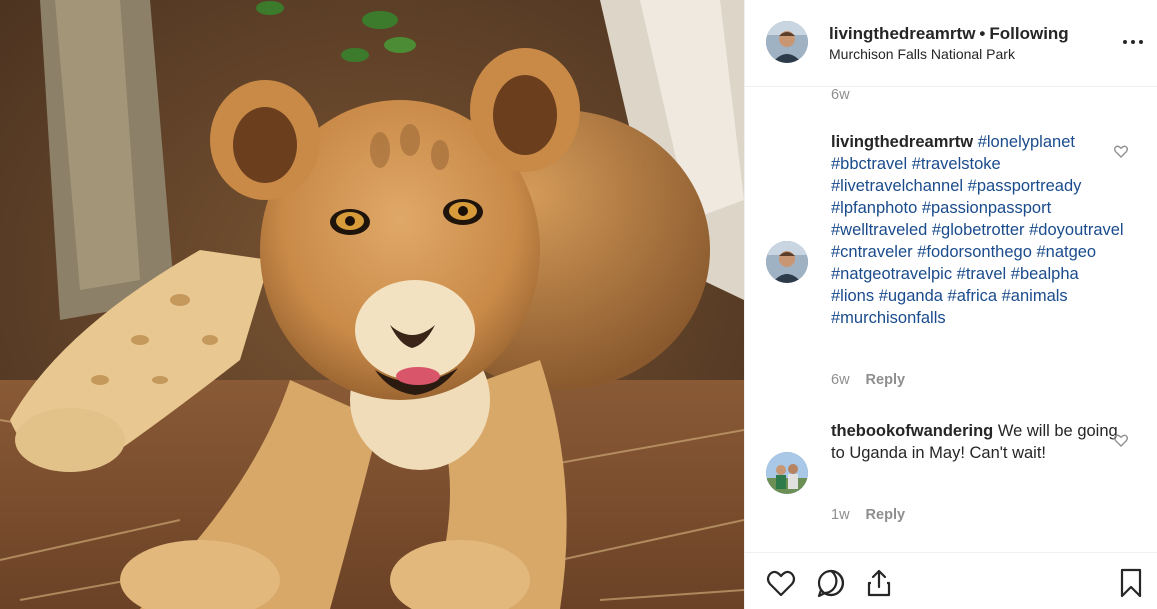 The width and height of the screenshot is (1157, 609). I want to click on caption-username: livingthedreamrtw, so click(902, 142).